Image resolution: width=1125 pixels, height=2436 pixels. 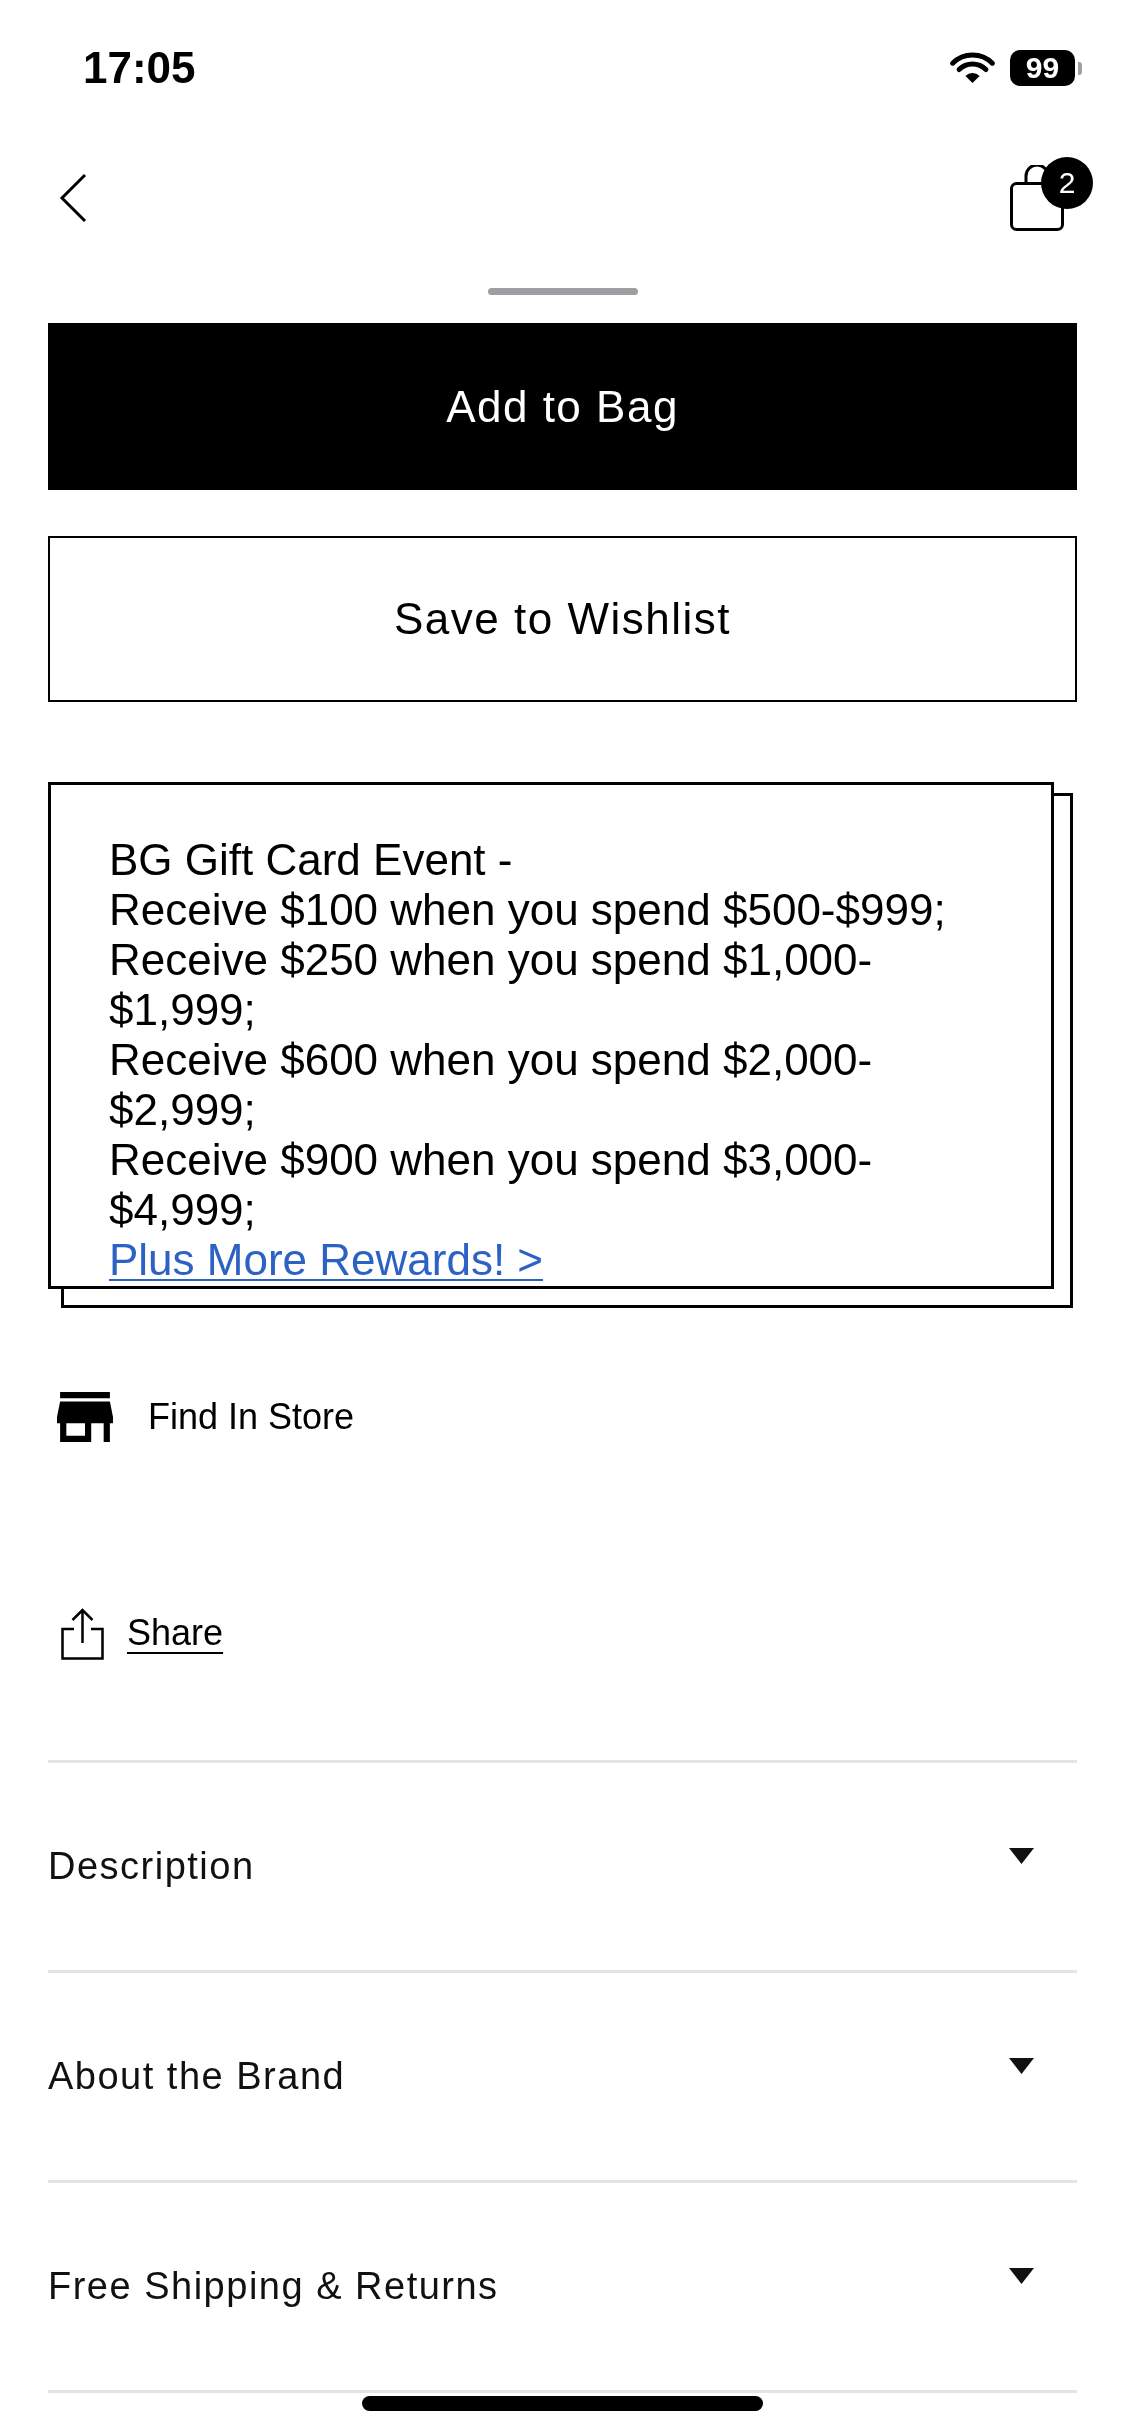 What do you see at coordinates (491, 985) in the screenshot?
I see `offer-text: Receive $250 when you spend $1,000-$1,999;` at bounding box center [491, 985].